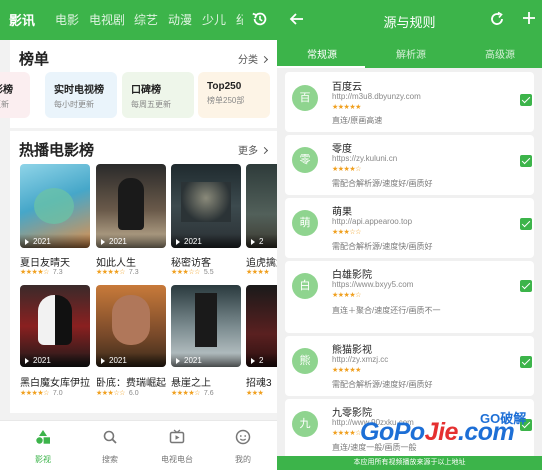 The height and width of the screenshot is (470, 542). I want to click on rank-chip-title: 实时电视榜, so click(79, 90).